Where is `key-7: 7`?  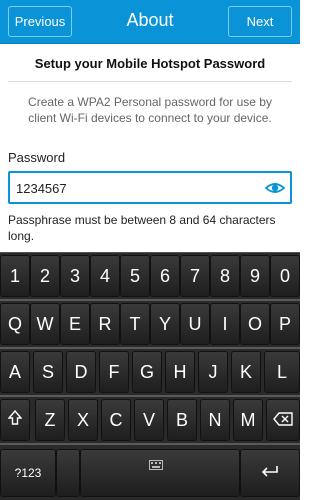
key-7: 7 is located at coordinates (195, 276).